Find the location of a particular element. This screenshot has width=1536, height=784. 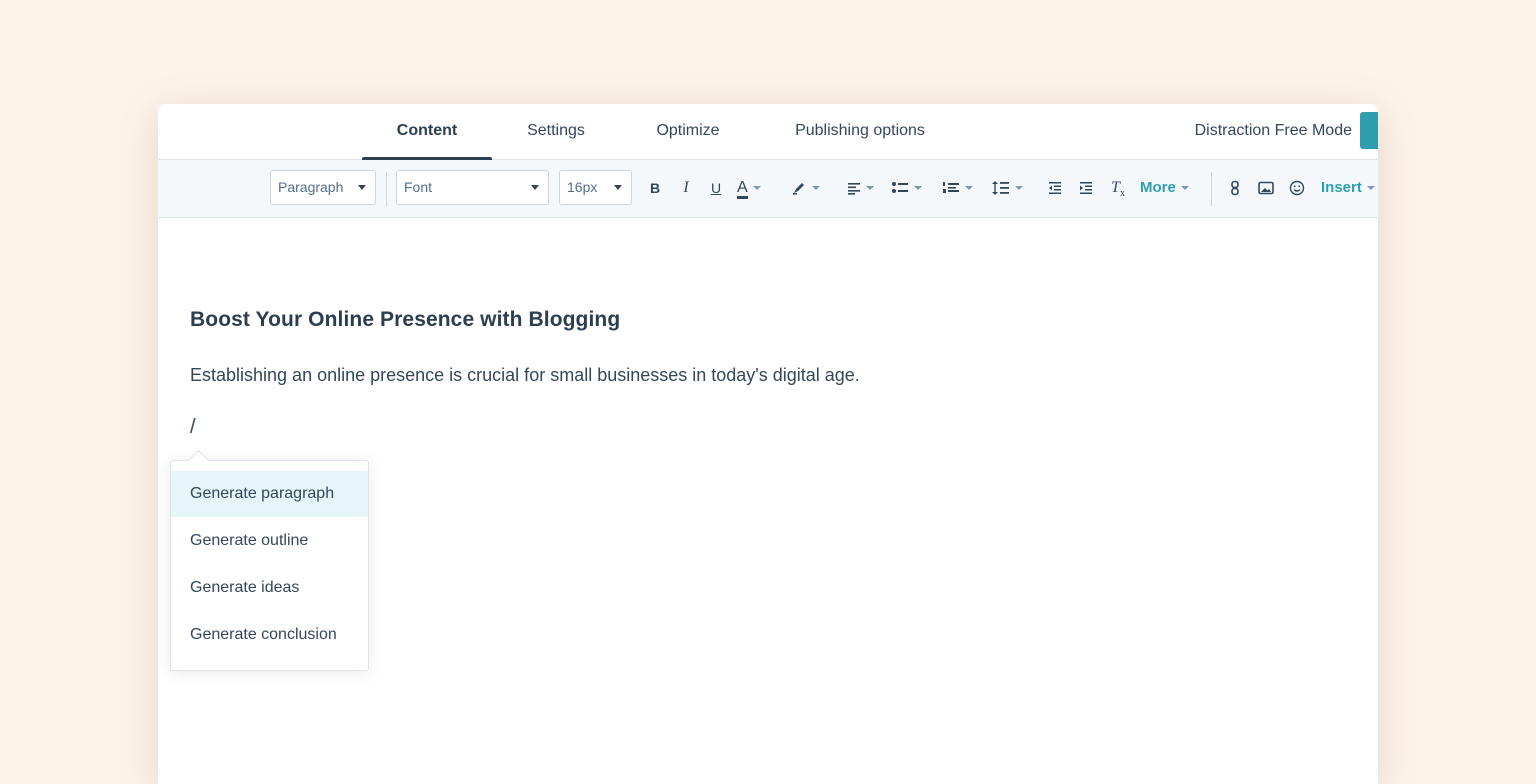

indent-button is located at coordinates (1086, 188).